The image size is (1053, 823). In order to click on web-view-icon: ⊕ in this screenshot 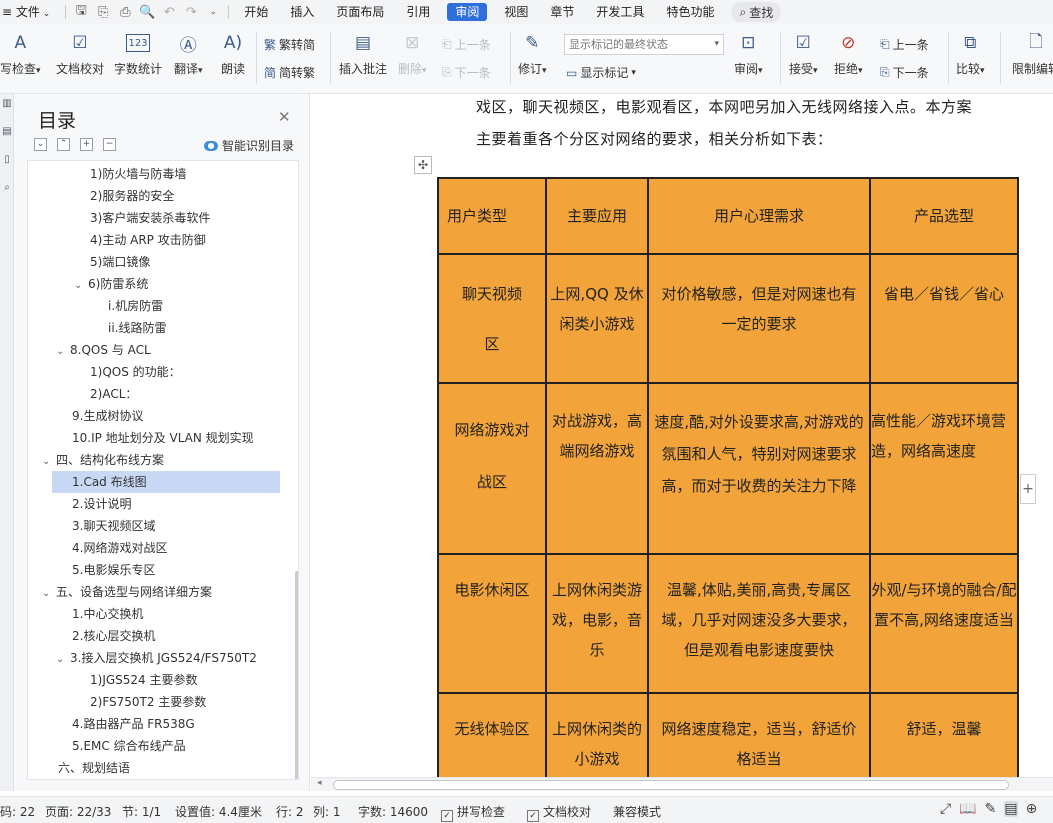, I will do `click(1032, 809)`.